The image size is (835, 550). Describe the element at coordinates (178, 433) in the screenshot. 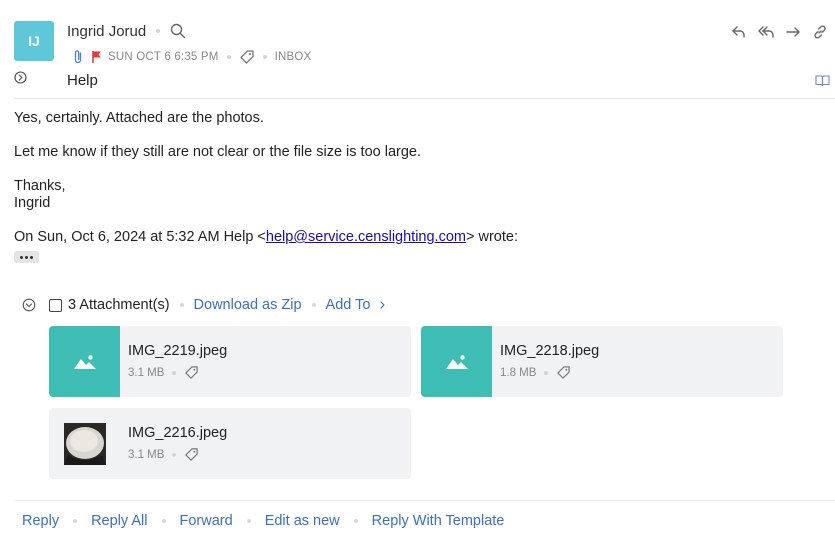

I see `attachment-name: IMG_2216.jpeg` at that location.